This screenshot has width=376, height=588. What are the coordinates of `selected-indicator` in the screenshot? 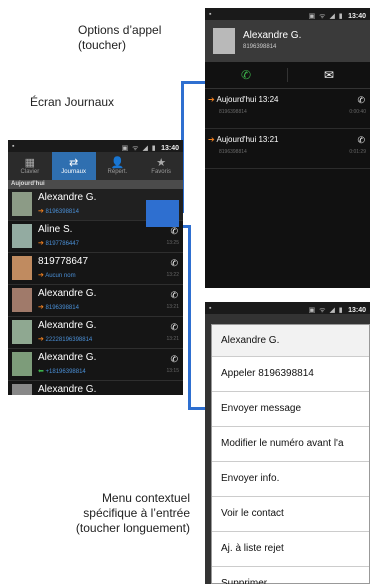 It's located at (162, 213).